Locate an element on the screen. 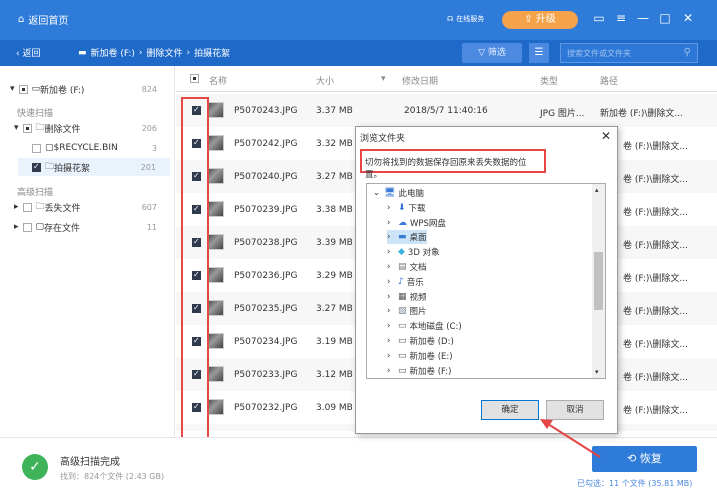  folder-node: › ◆ 3D 对象 is located at coordinates (413, 252).